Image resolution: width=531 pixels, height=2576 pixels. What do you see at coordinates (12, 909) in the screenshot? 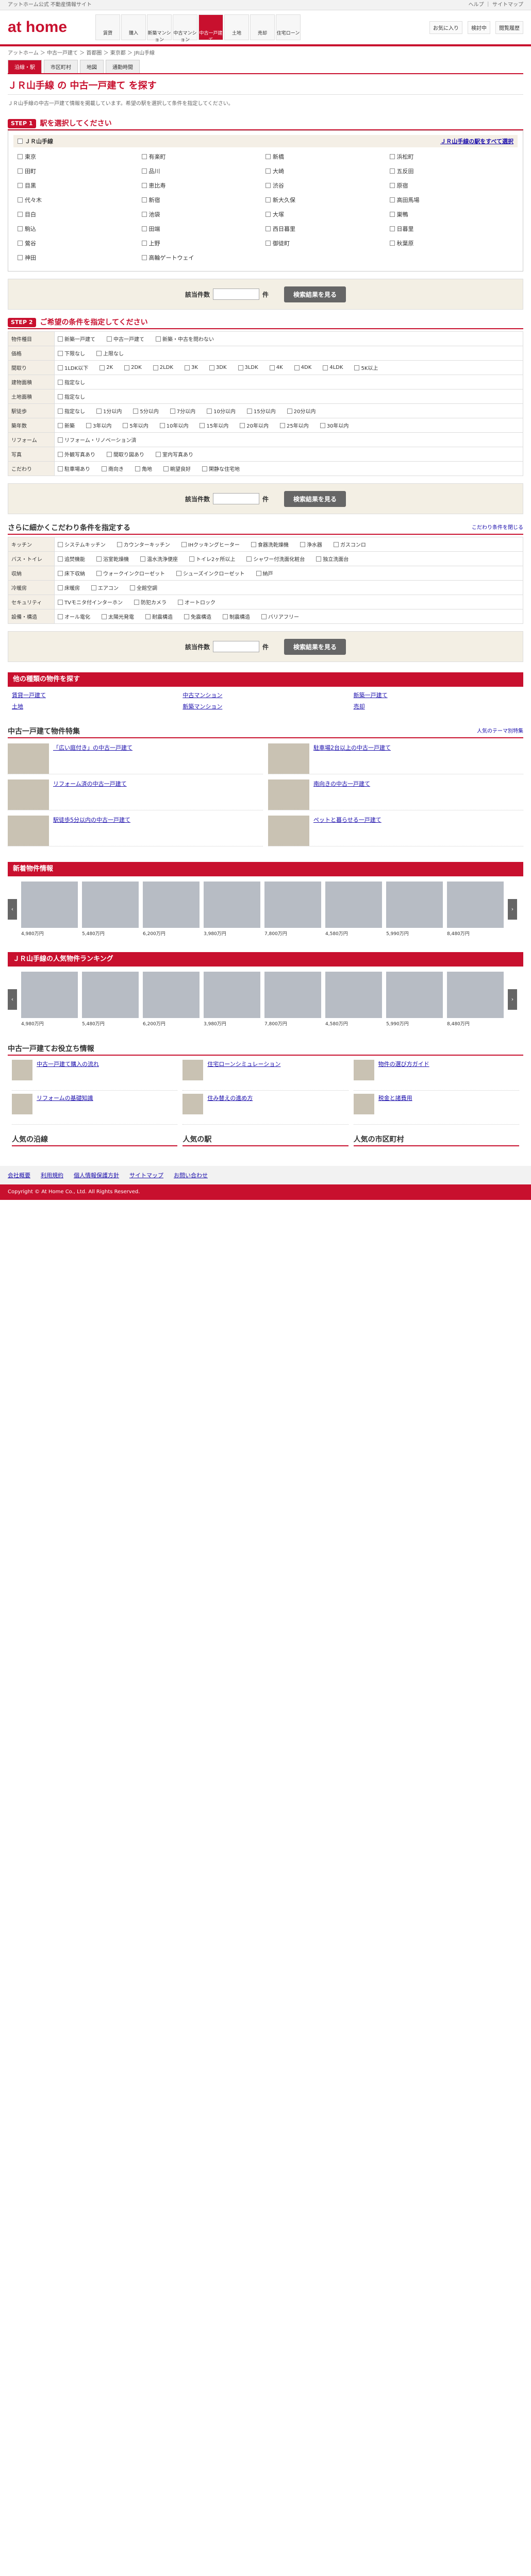
I see `prev-arrow-icon: ‹` at bounding box center [12, 909].